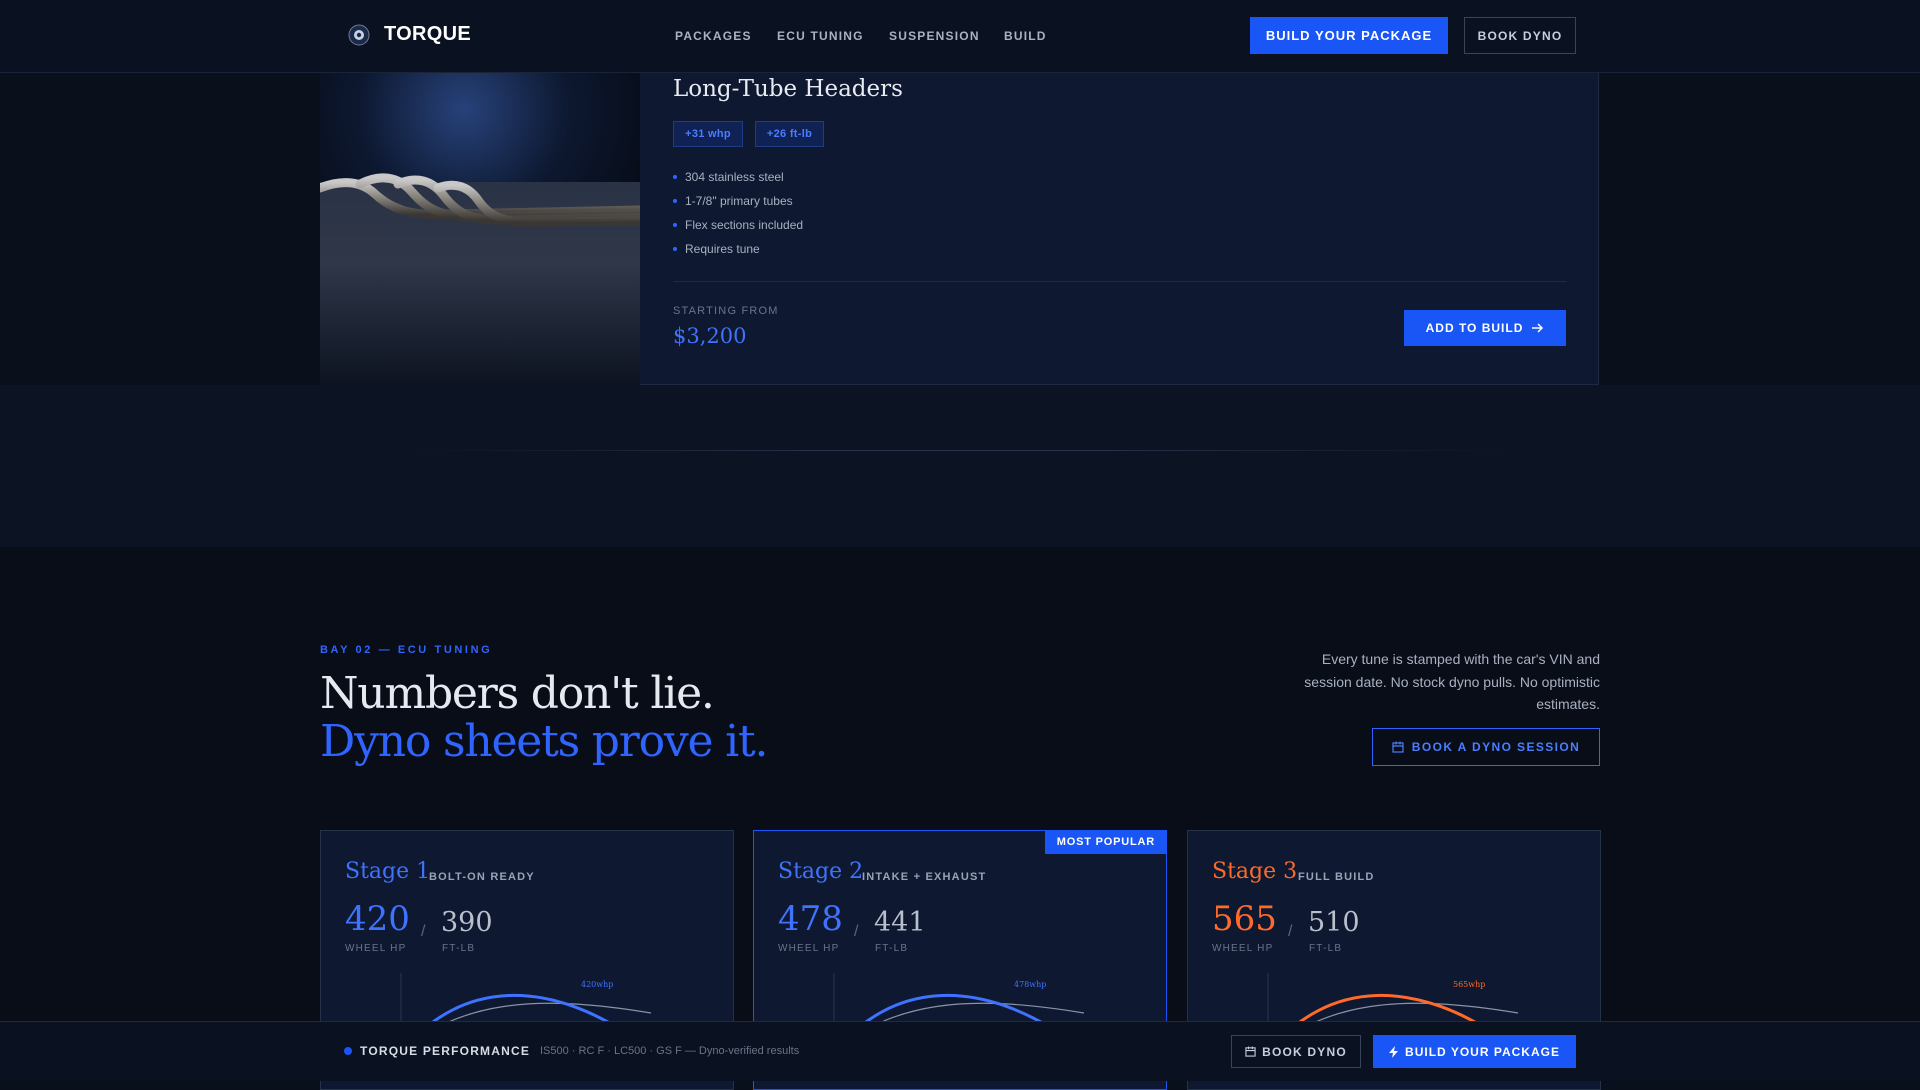 This screenshot has width=1920, height=1090. What do you see at coordinates (544, 741) in the screenshot?
I see `headline-line-2: Dyno sheets prove it.` at bounding box center [544, 741].